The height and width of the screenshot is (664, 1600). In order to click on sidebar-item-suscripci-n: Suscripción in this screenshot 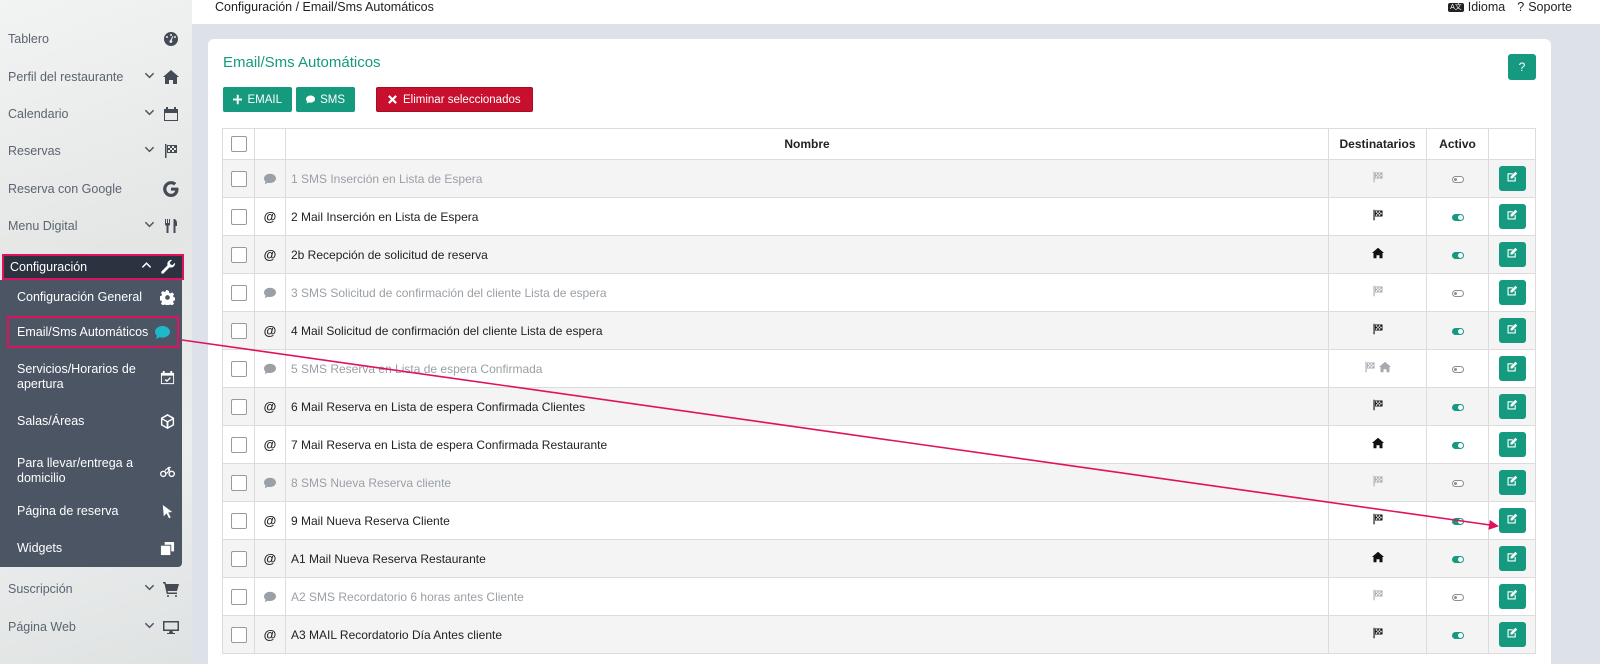, I will do `click(93, 589)`.